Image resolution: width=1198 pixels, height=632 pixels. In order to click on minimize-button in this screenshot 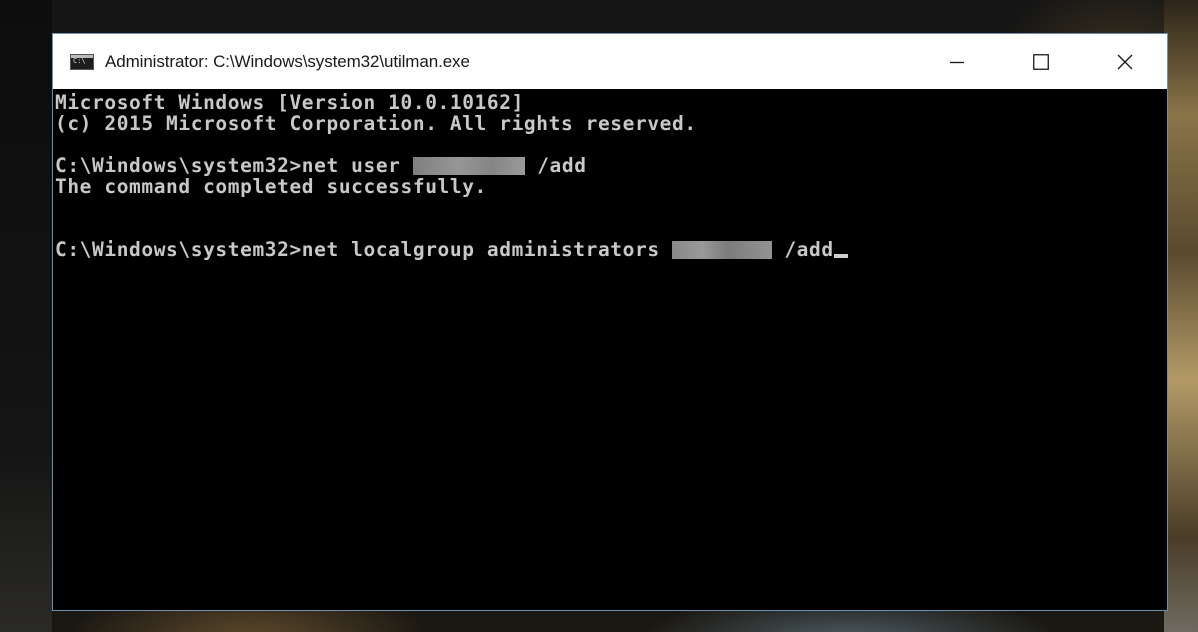, I will do `click(957, 61)`.